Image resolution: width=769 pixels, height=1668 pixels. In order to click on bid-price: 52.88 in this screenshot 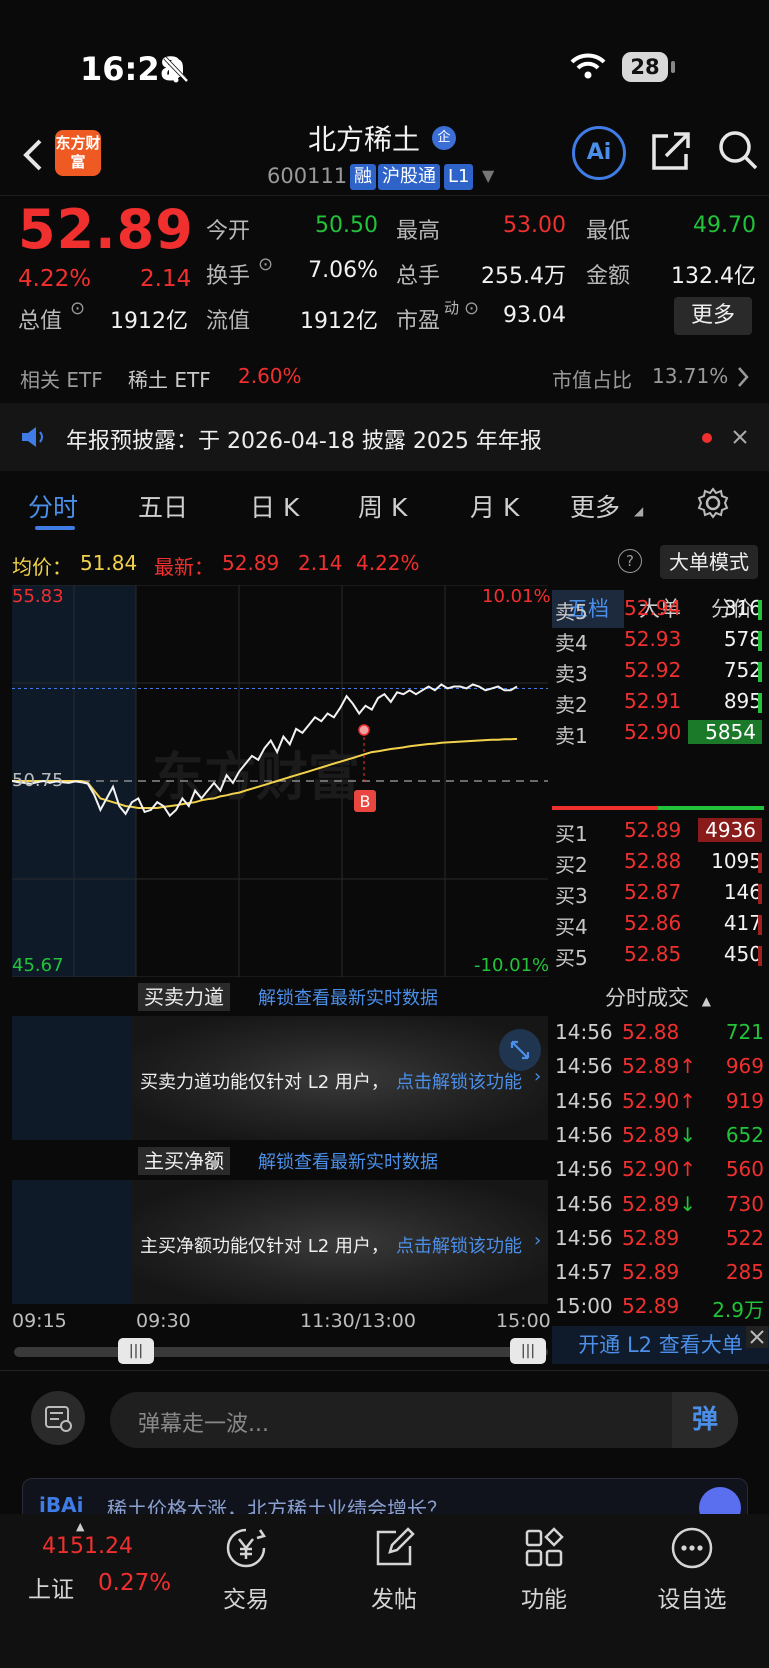, I will do `click(653, 861)`.